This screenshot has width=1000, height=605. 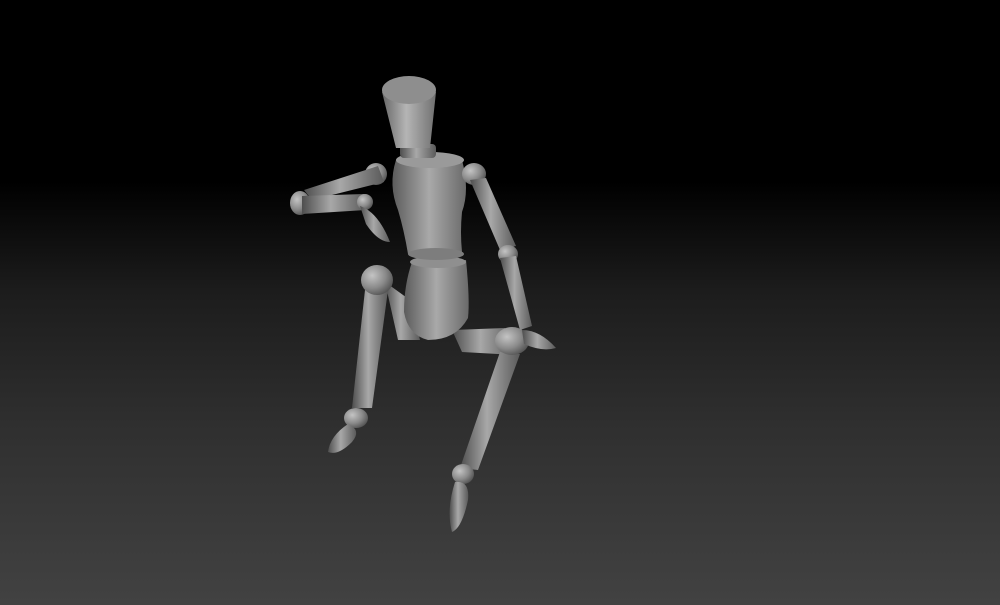 What do you see at coordinates (429, 206) in the screenshot?
I see `torso` at bounding box center [429, 206].